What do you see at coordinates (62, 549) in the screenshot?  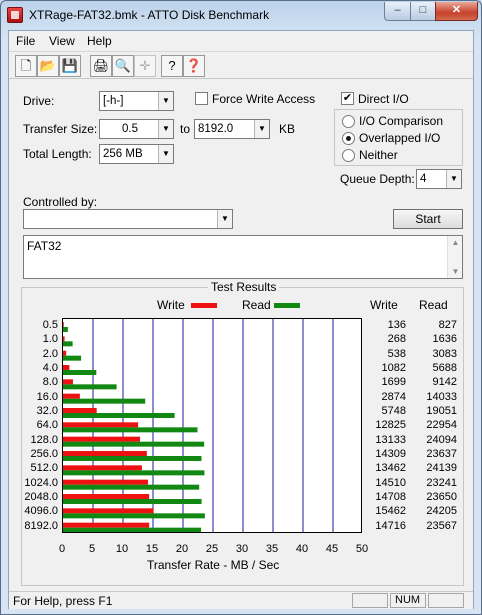 I see `x-tick-label: 0` at bounding box center [62, 549].